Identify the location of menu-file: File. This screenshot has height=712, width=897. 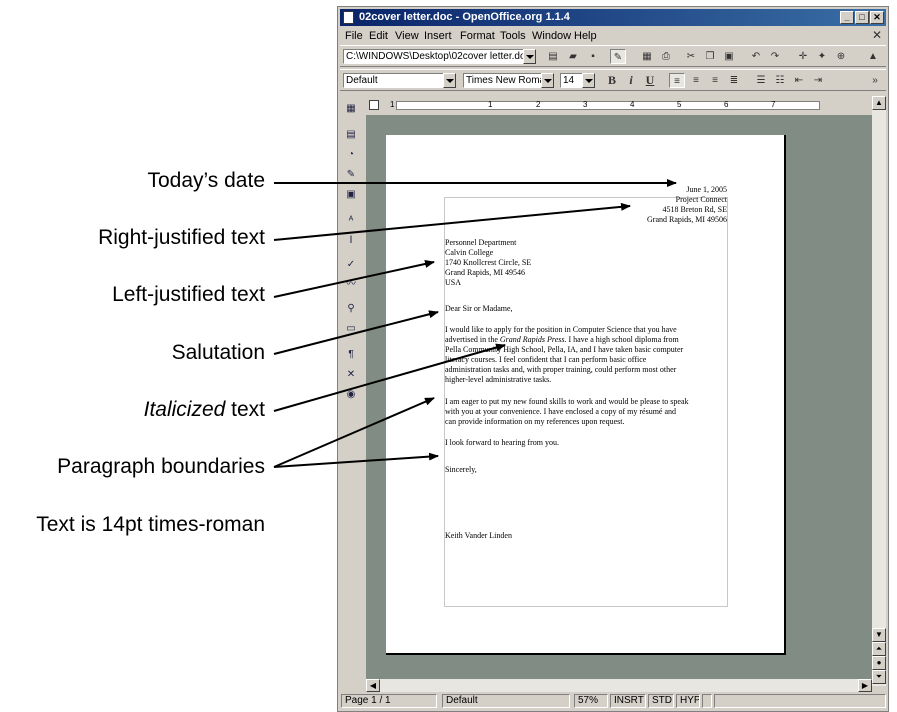
(354, 36).